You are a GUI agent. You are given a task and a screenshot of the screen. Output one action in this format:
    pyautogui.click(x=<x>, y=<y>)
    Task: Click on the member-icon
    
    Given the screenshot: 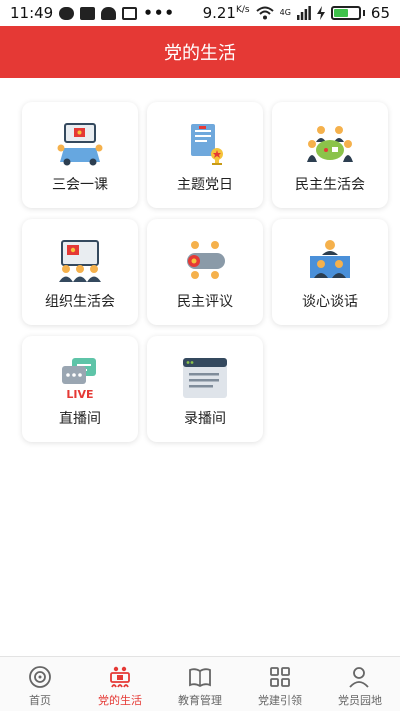 What is the action you would take?
    pyautogui.click(x=359, y=677)
    